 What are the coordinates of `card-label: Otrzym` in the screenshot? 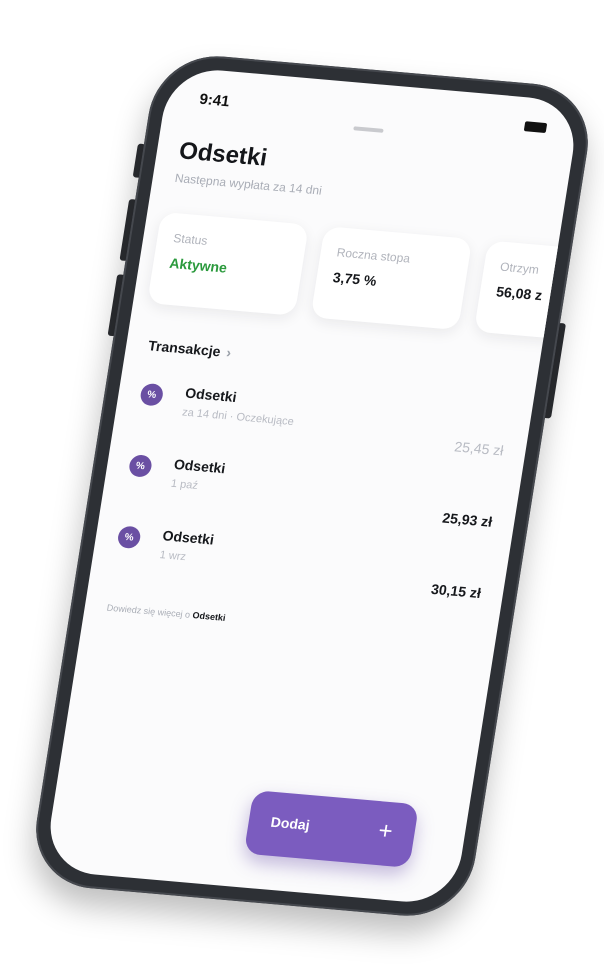 It's located at (519, 268).